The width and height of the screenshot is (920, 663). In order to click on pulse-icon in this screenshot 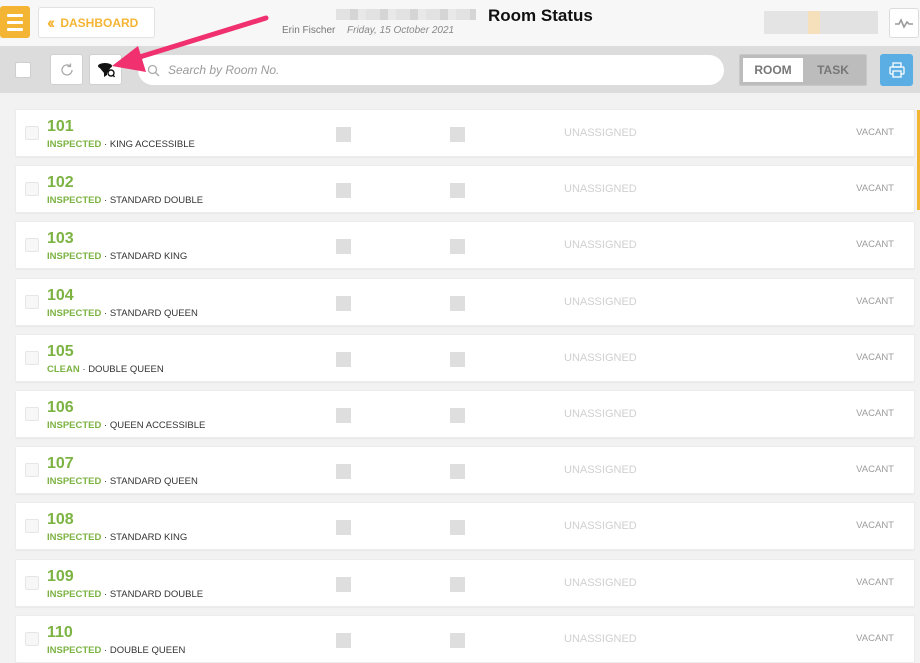, I will do `click(904, 23)`.